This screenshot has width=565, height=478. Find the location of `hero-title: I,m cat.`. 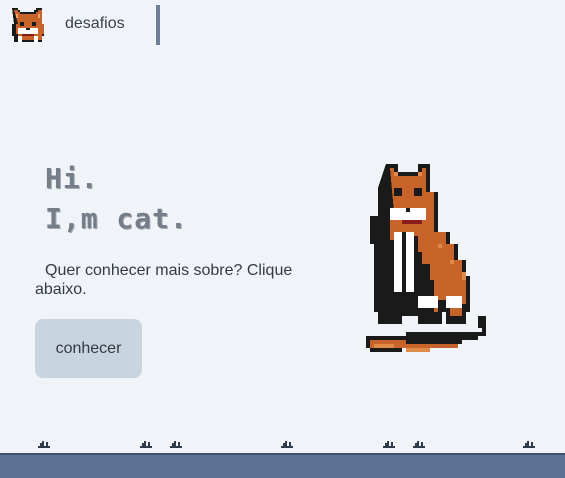

hero-title: I,m cat. is located at coordinates (116, 218).